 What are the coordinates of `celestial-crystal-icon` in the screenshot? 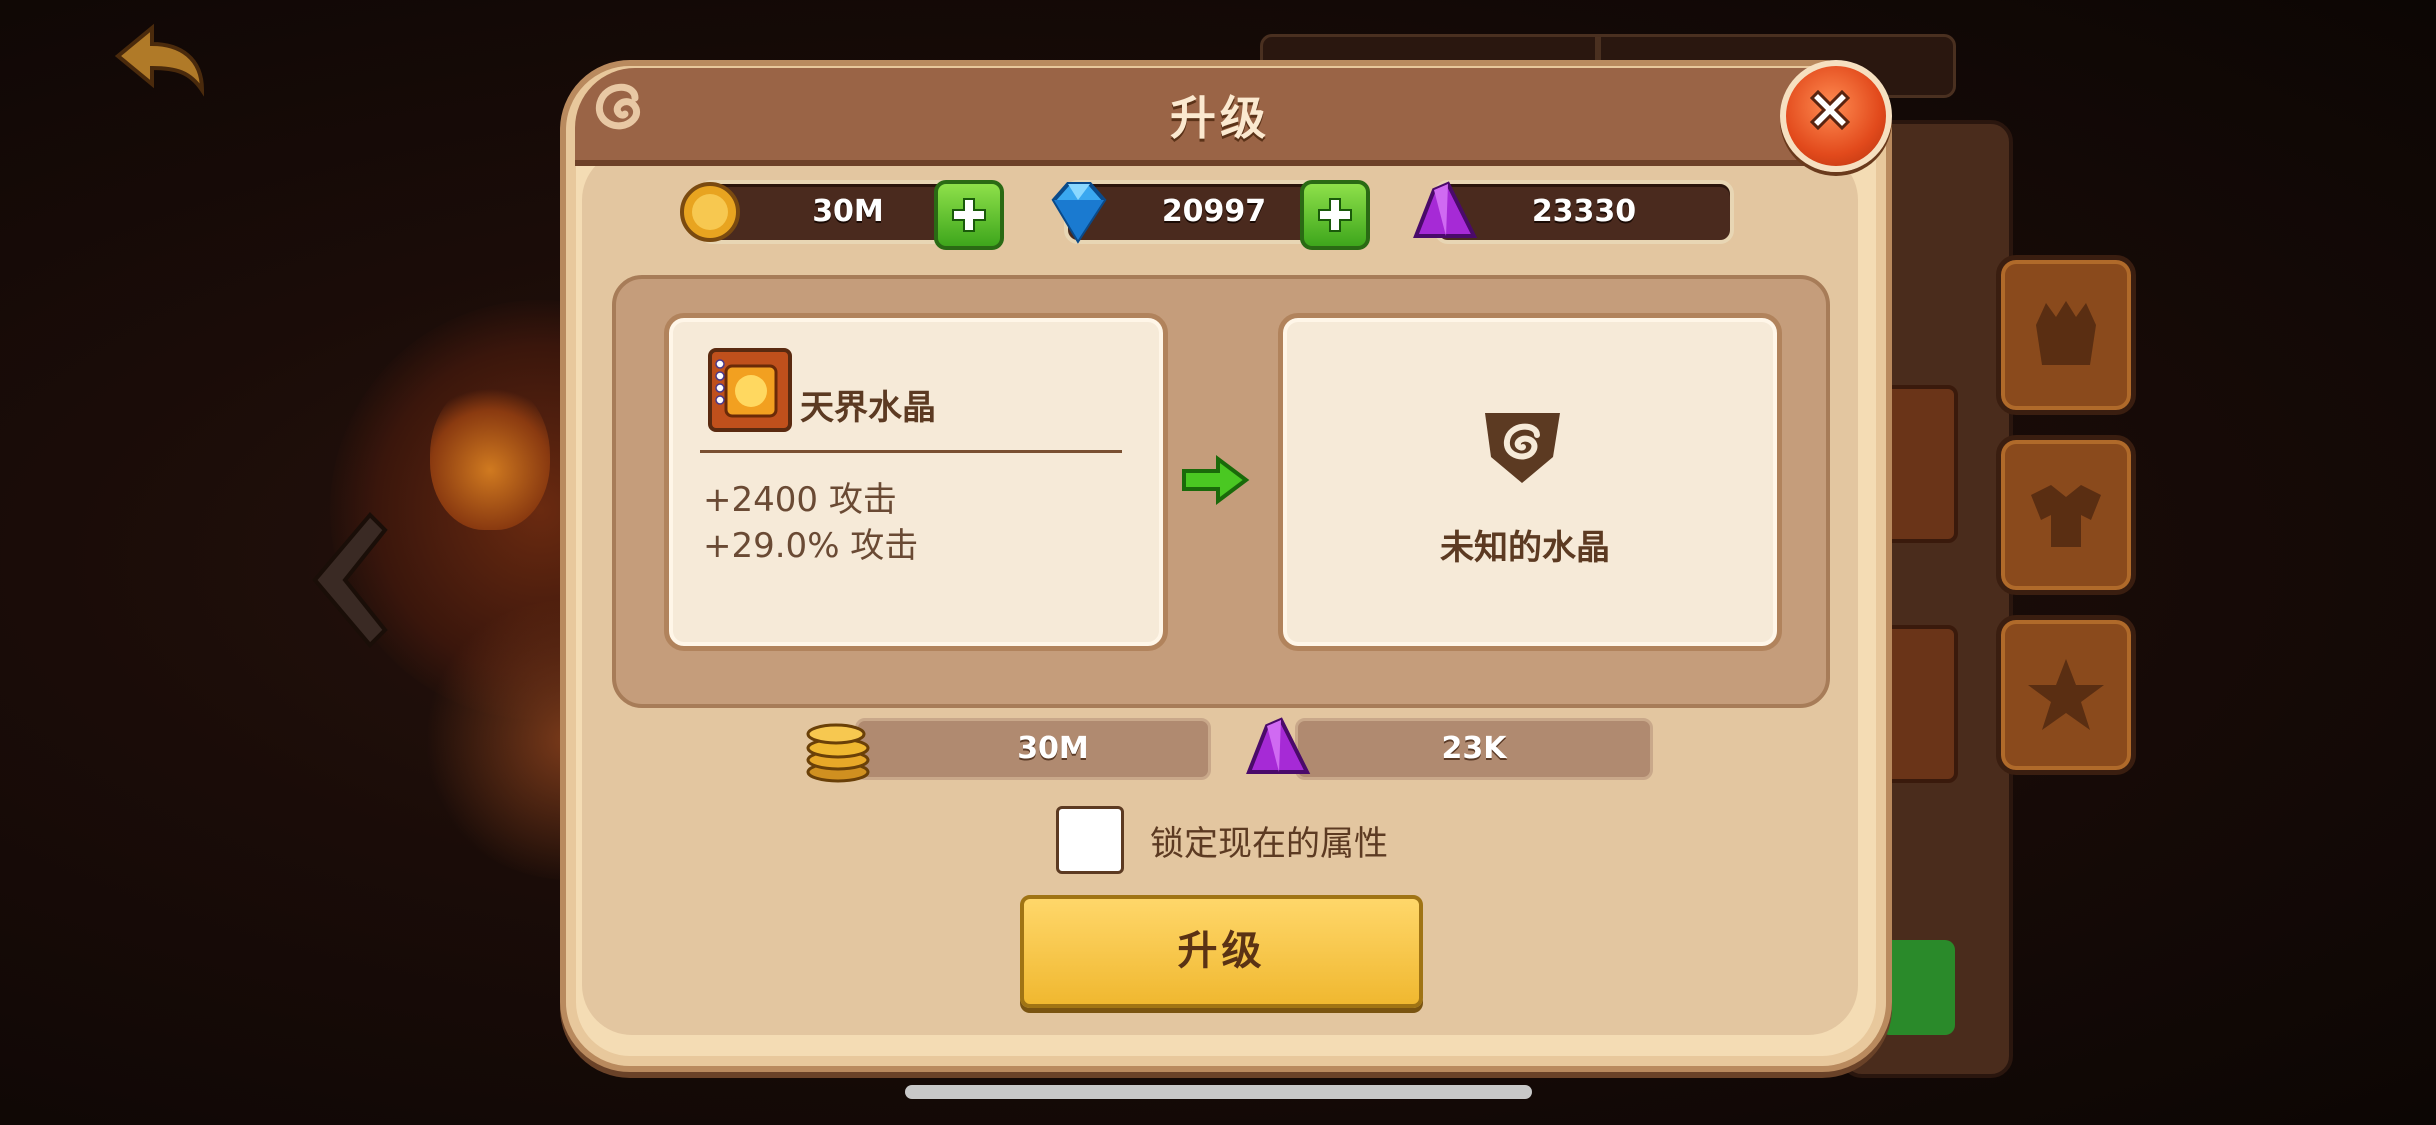 It's located at (750, 390).